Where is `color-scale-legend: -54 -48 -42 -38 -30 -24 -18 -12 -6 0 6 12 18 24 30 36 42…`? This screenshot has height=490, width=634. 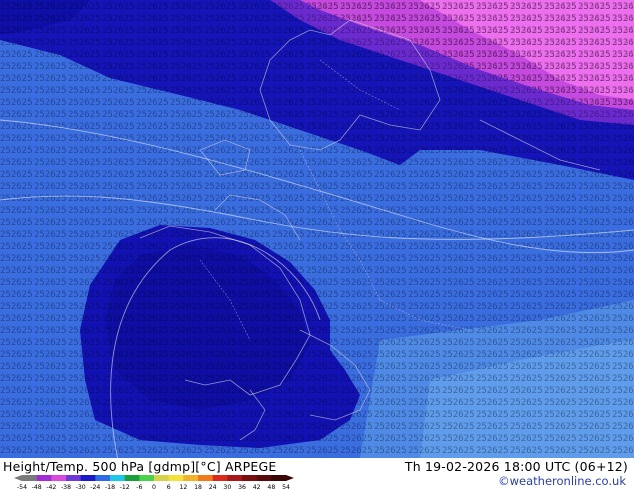
color-scale-legend: -54 -48 -42 -38 -30 -24 -18 -12 -6 0 6 12 18 24 30 36 42… is located at coordinates (154, 482).